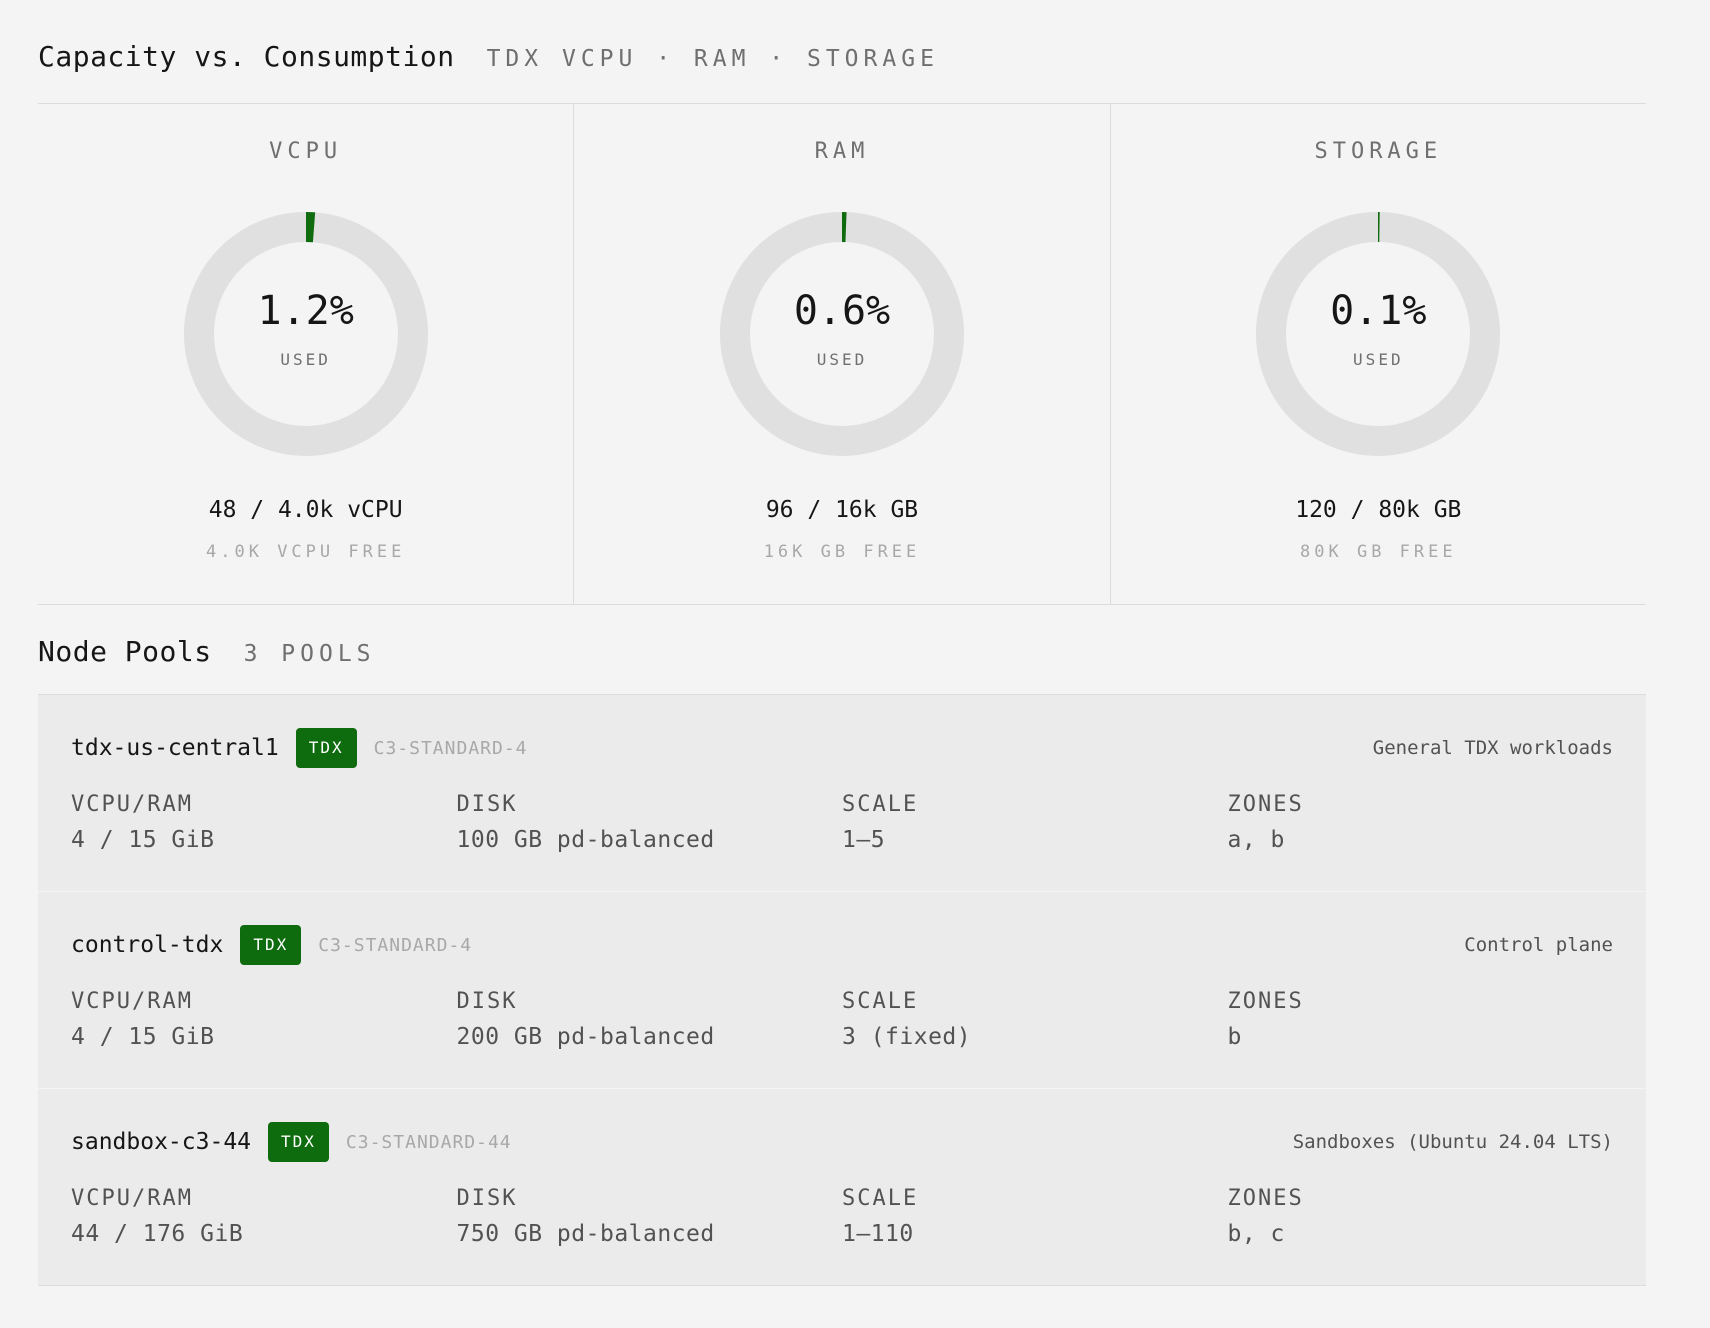 The image size is (1710, 1328). I want to click on capacity-card-ram: RAM 0.6% USED 96 / 16k GB 16K GB FREE, so click(842, 354).